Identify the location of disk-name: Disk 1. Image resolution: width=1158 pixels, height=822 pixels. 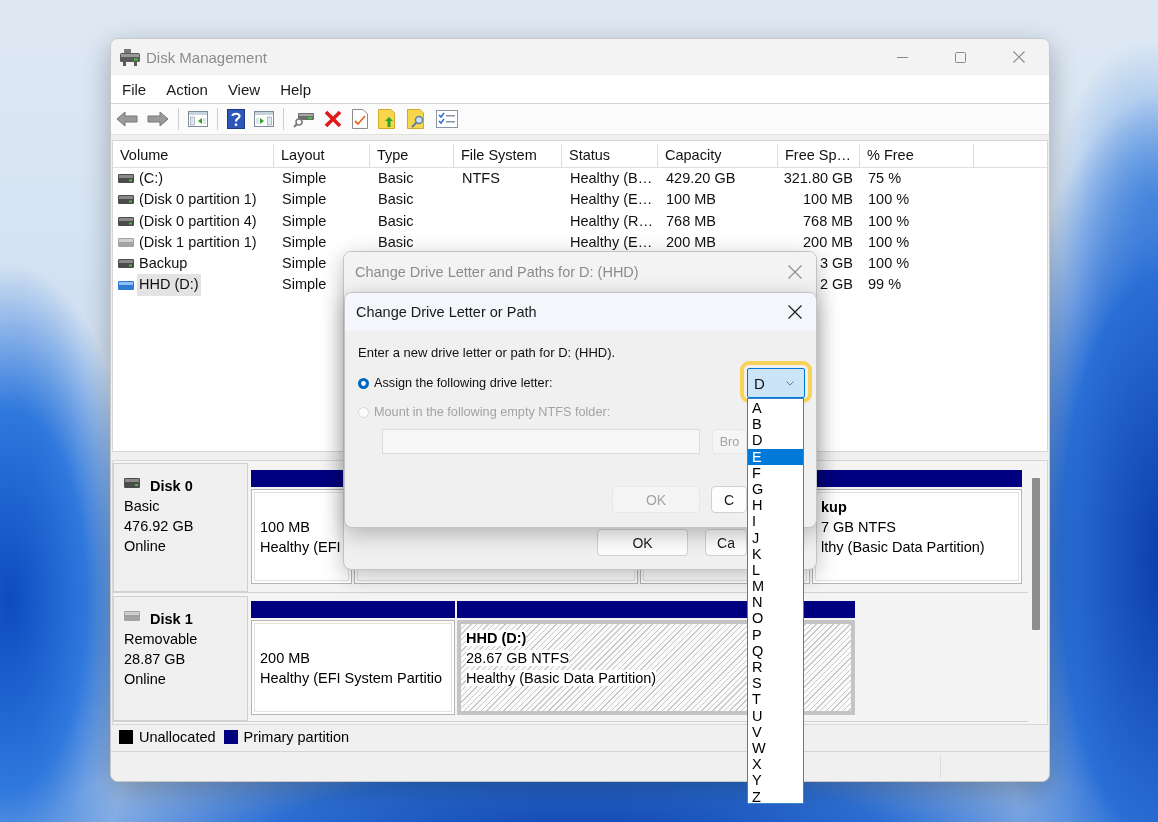
(171, 619).